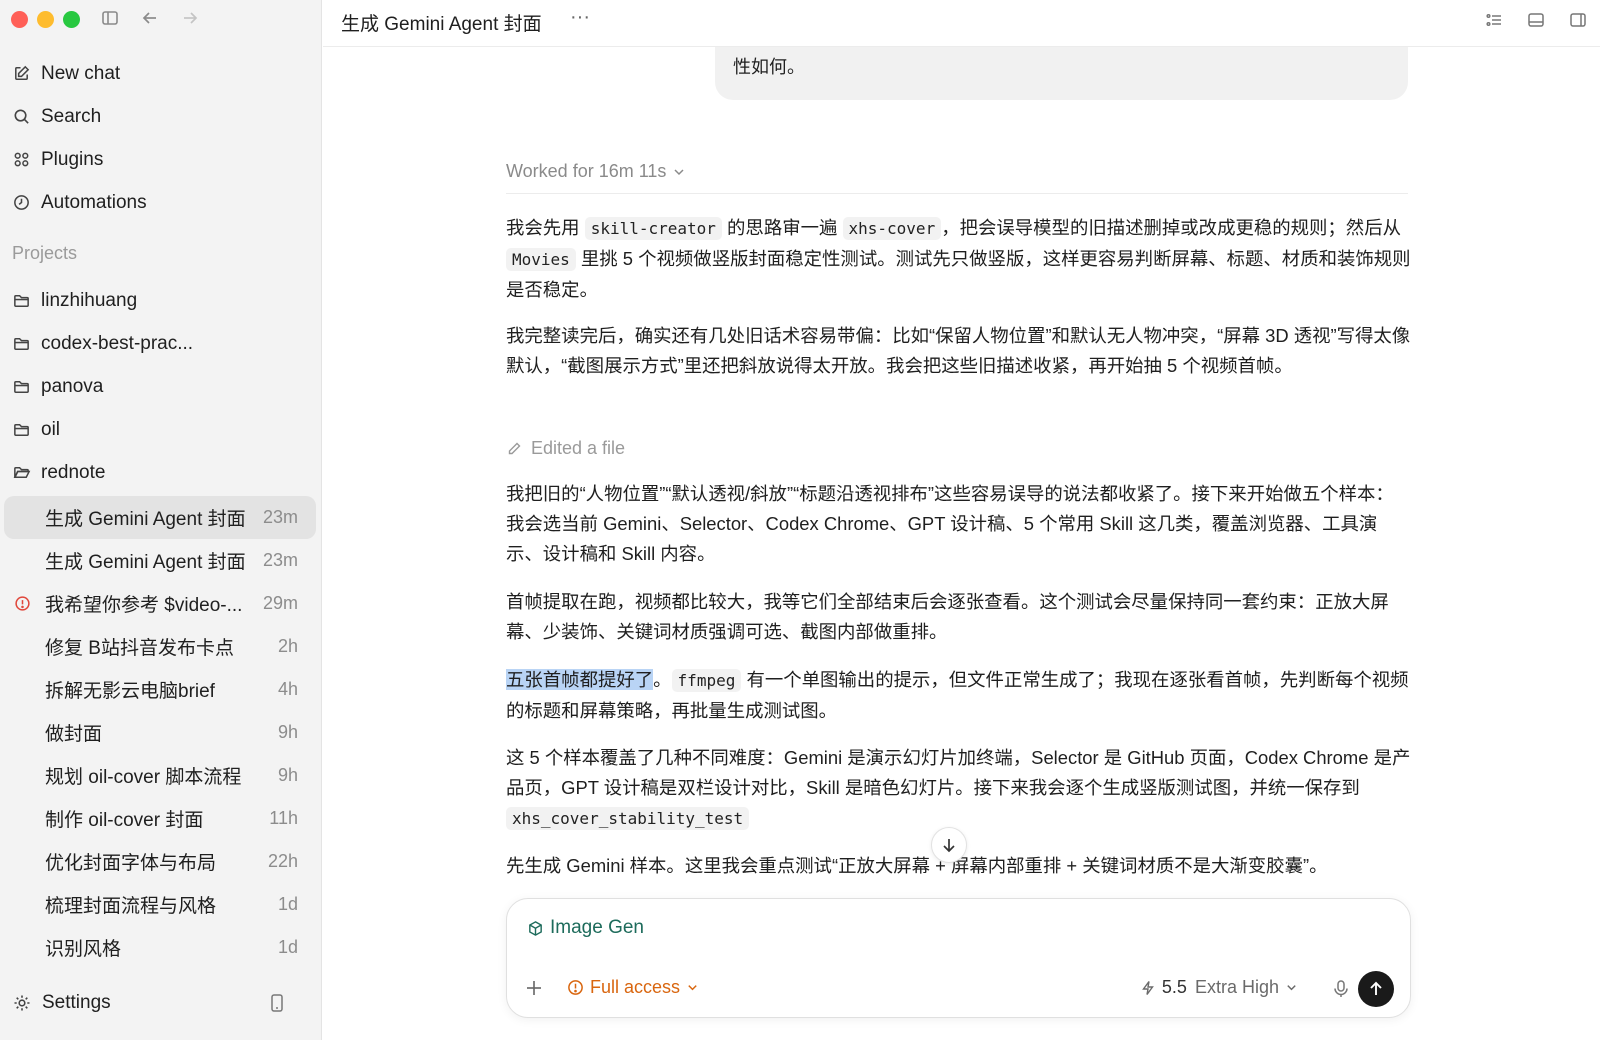  What do you see at coordinates (161, 202) in the screenshot?
I see `automations-button: Automations` at bounding box center [161, 202].